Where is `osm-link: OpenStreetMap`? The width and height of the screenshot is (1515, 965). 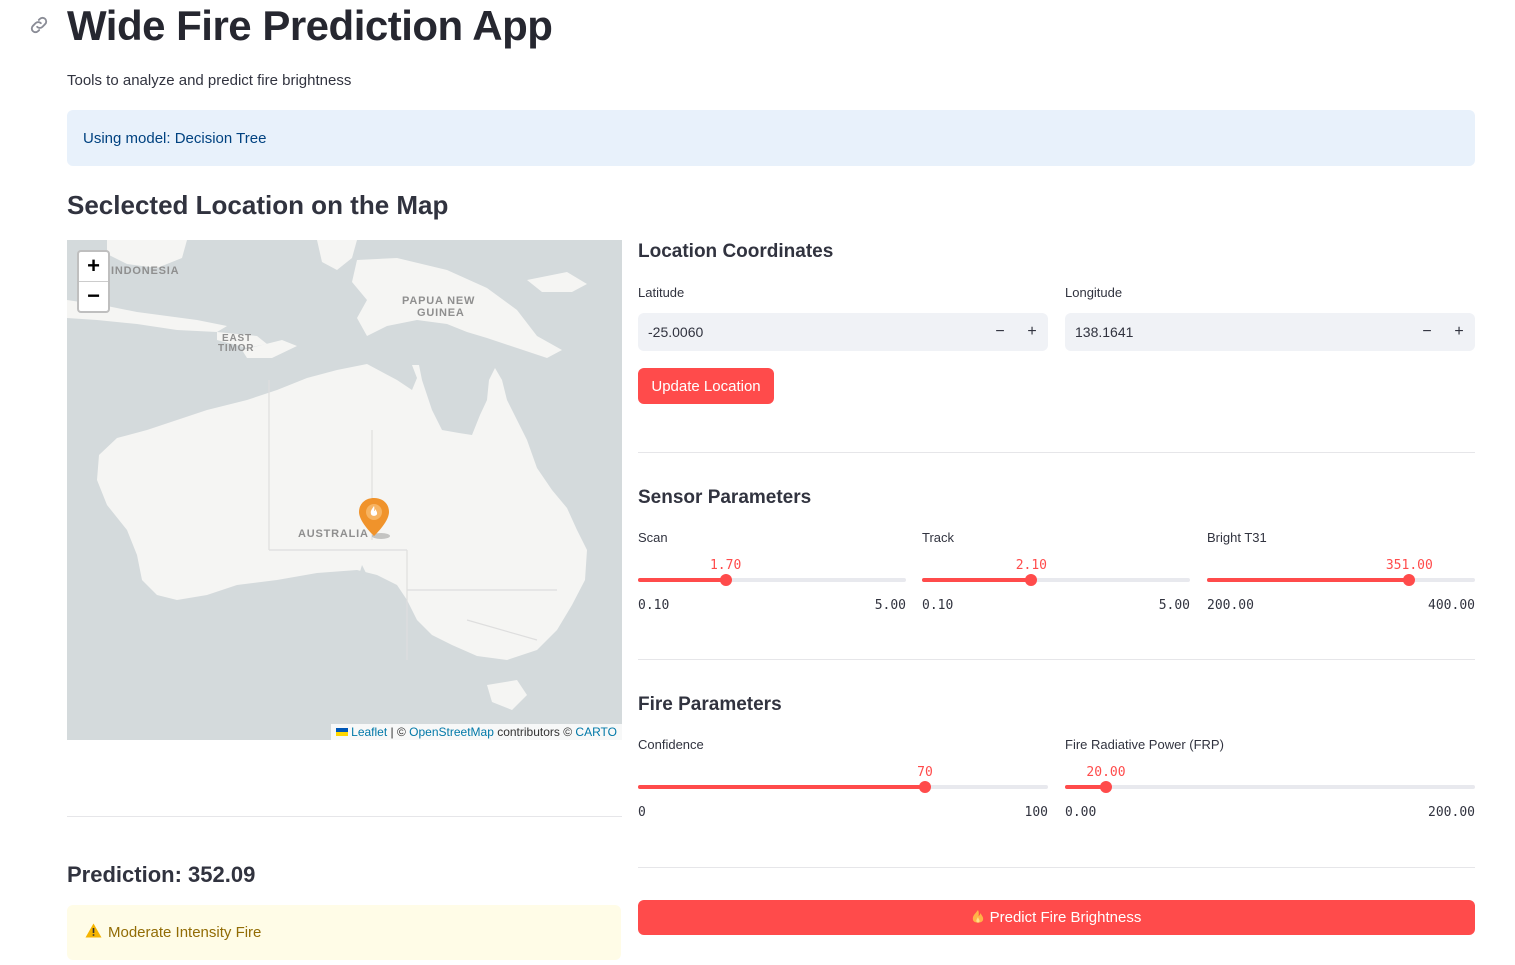
osm-link: OpenStreetMap is located at coordinates (451, 732).